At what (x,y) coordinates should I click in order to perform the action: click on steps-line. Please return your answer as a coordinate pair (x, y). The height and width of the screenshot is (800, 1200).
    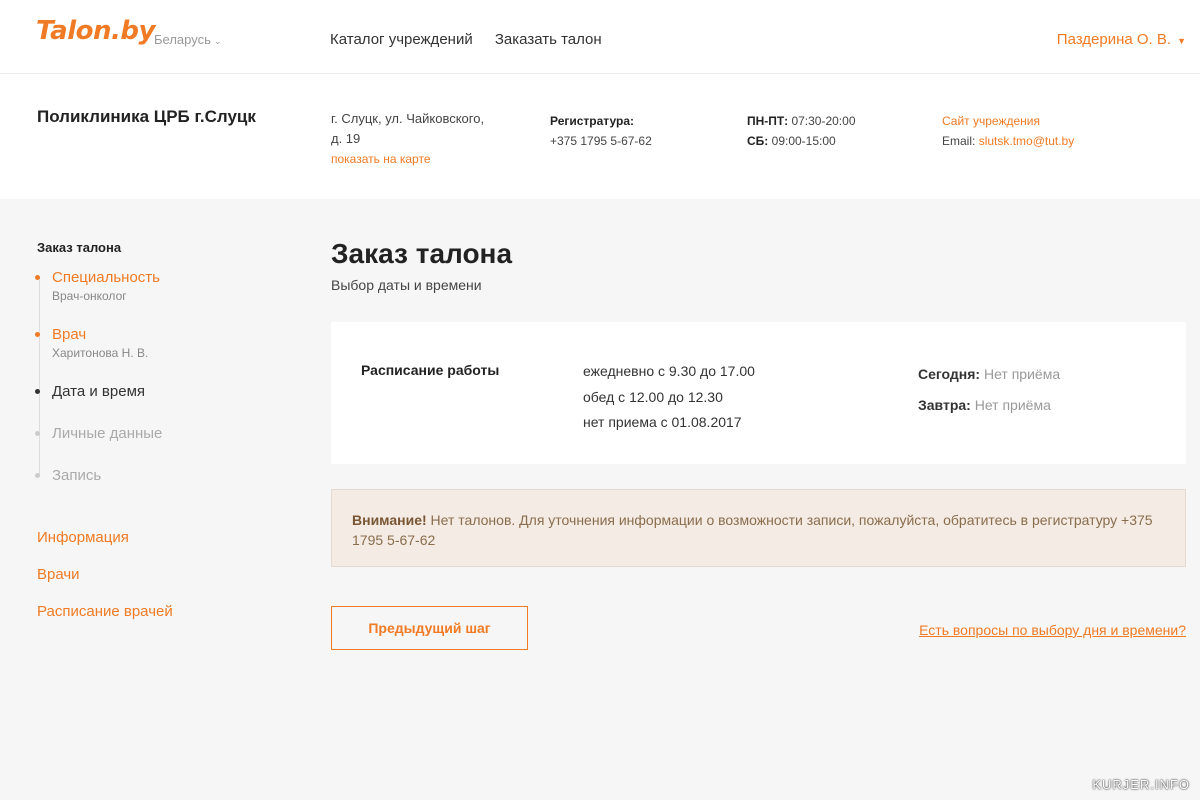
    Looking at the image, I should click on (39, 377).